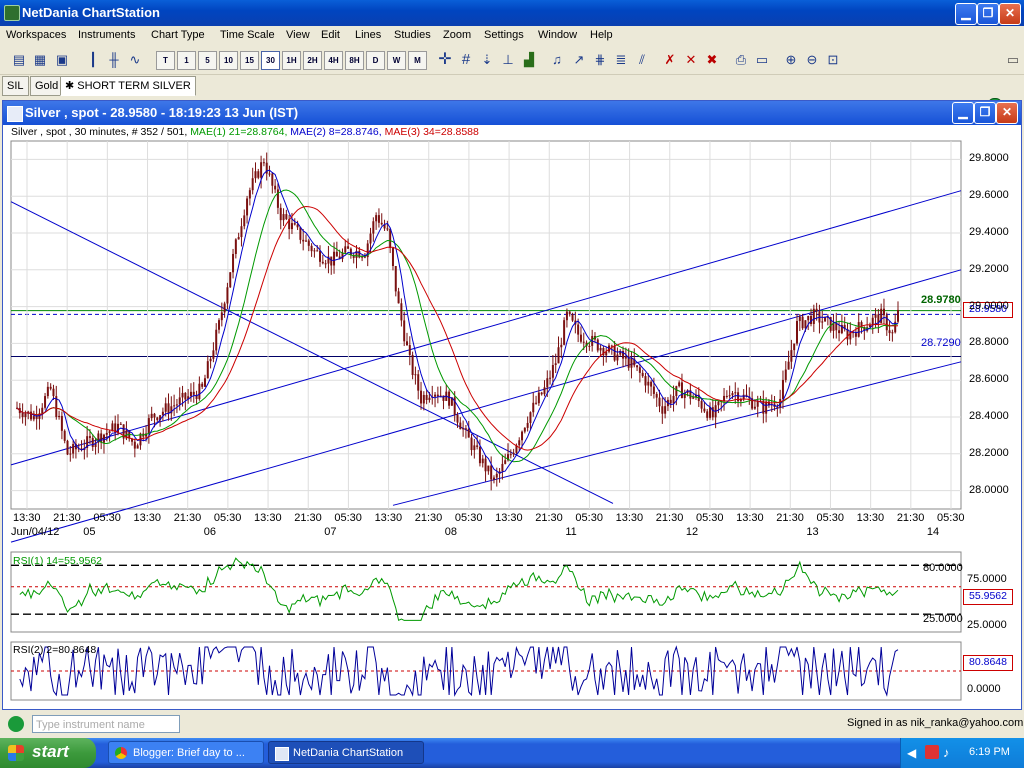 Image resolution: width=1024 pixels, height=768 pixels. Describe the element at coordinates (375, 60) in the screenshot. I see `timeframe-d: D` at that location.